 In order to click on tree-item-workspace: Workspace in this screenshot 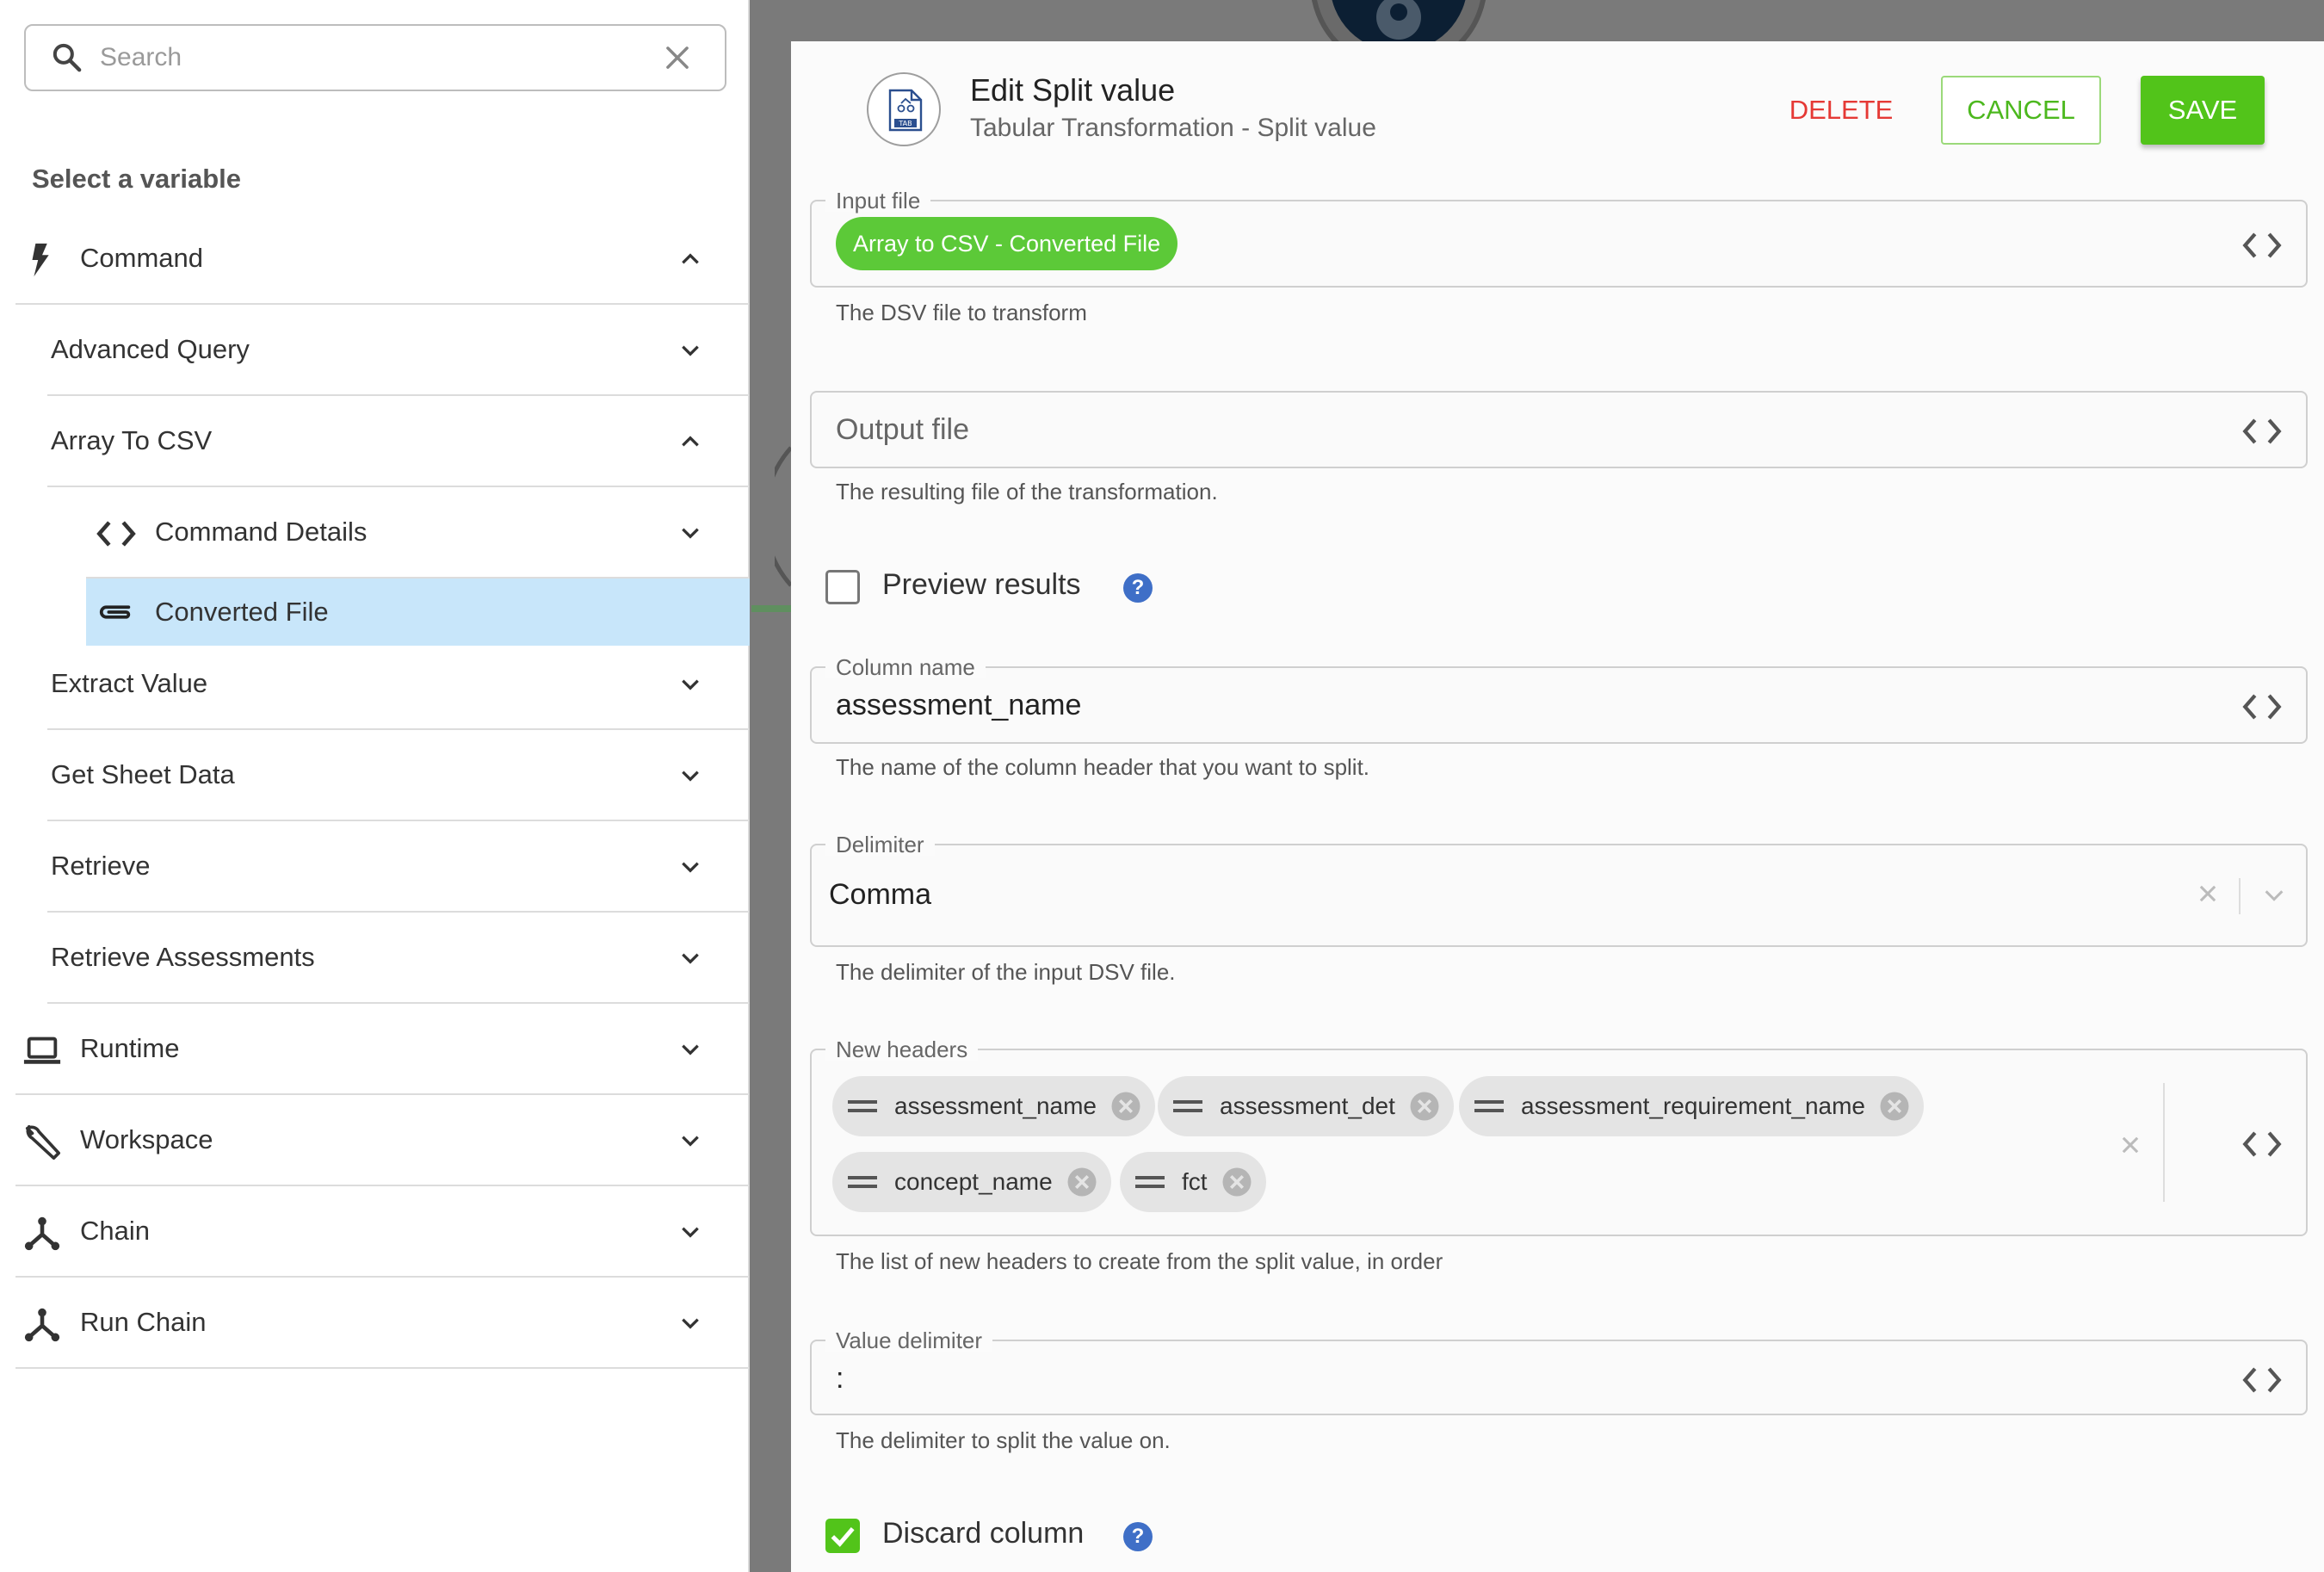, I will do `click(382, 1140)`.